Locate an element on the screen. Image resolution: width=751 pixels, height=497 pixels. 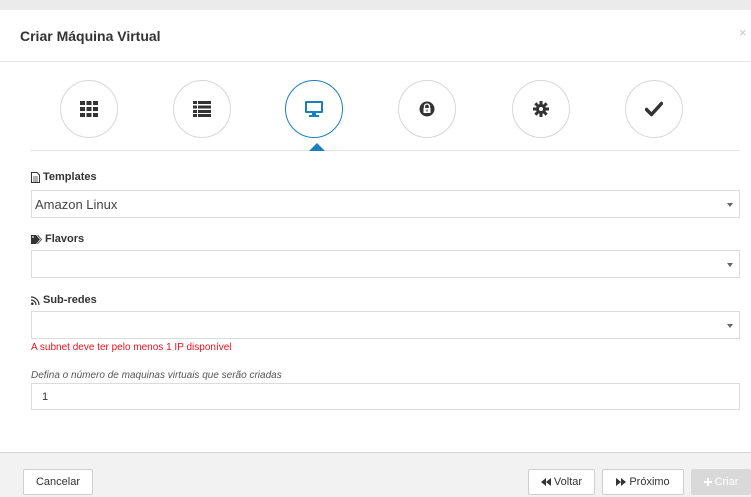
step-lock is located at coordinates (427, 109).